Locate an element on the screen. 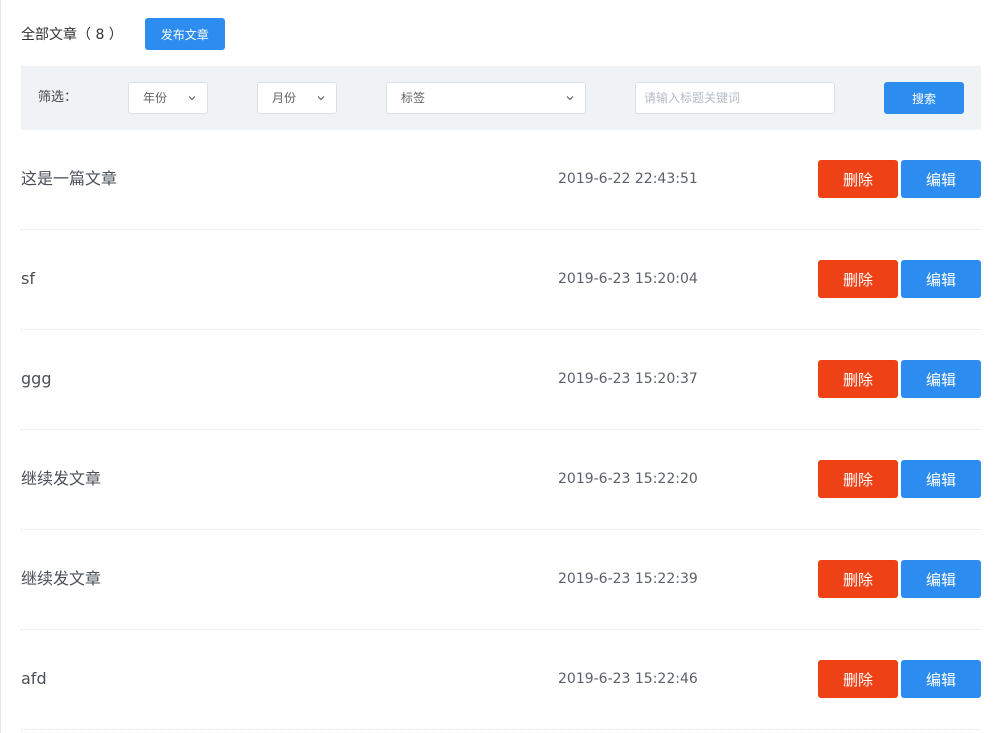  tag-select-value: 标签 is located at coordinates (413, 98).